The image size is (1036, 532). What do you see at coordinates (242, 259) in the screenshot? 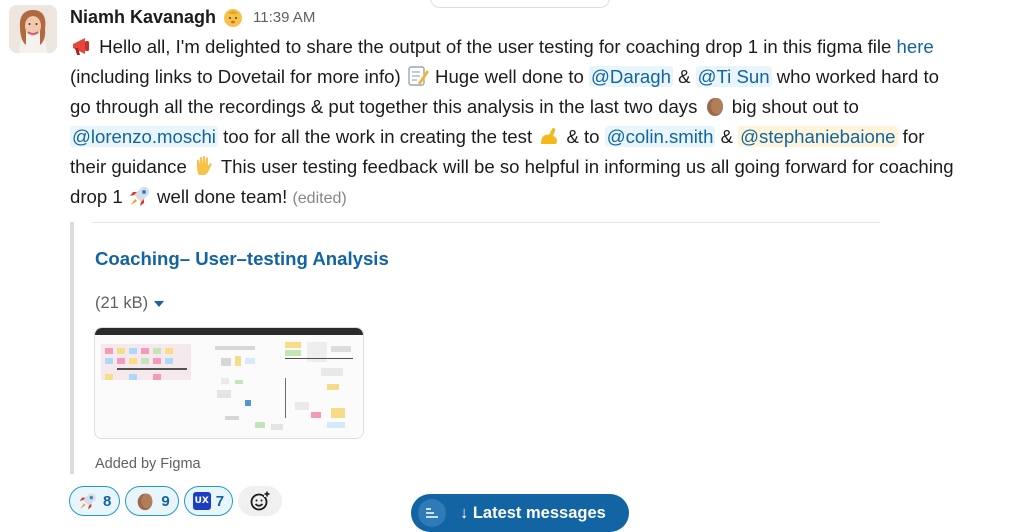
I see `attachment-title: Coaching– User–testing Analysis` at bounding box center [242, 259].